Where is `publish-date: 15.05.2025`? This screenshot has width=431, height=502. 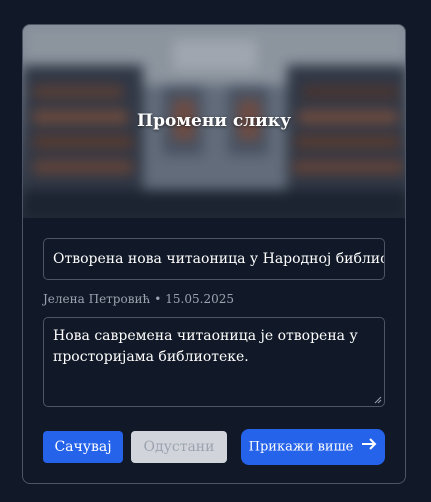
publish-date: 15.05.2025 is located at coordinates (199, 299).